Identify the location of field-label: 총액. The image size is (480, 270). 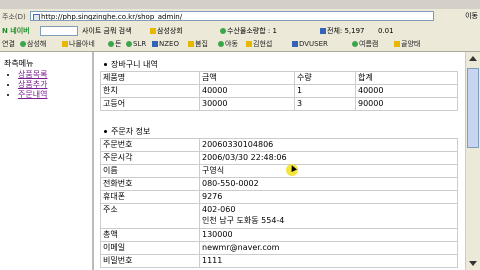
(150, 235).